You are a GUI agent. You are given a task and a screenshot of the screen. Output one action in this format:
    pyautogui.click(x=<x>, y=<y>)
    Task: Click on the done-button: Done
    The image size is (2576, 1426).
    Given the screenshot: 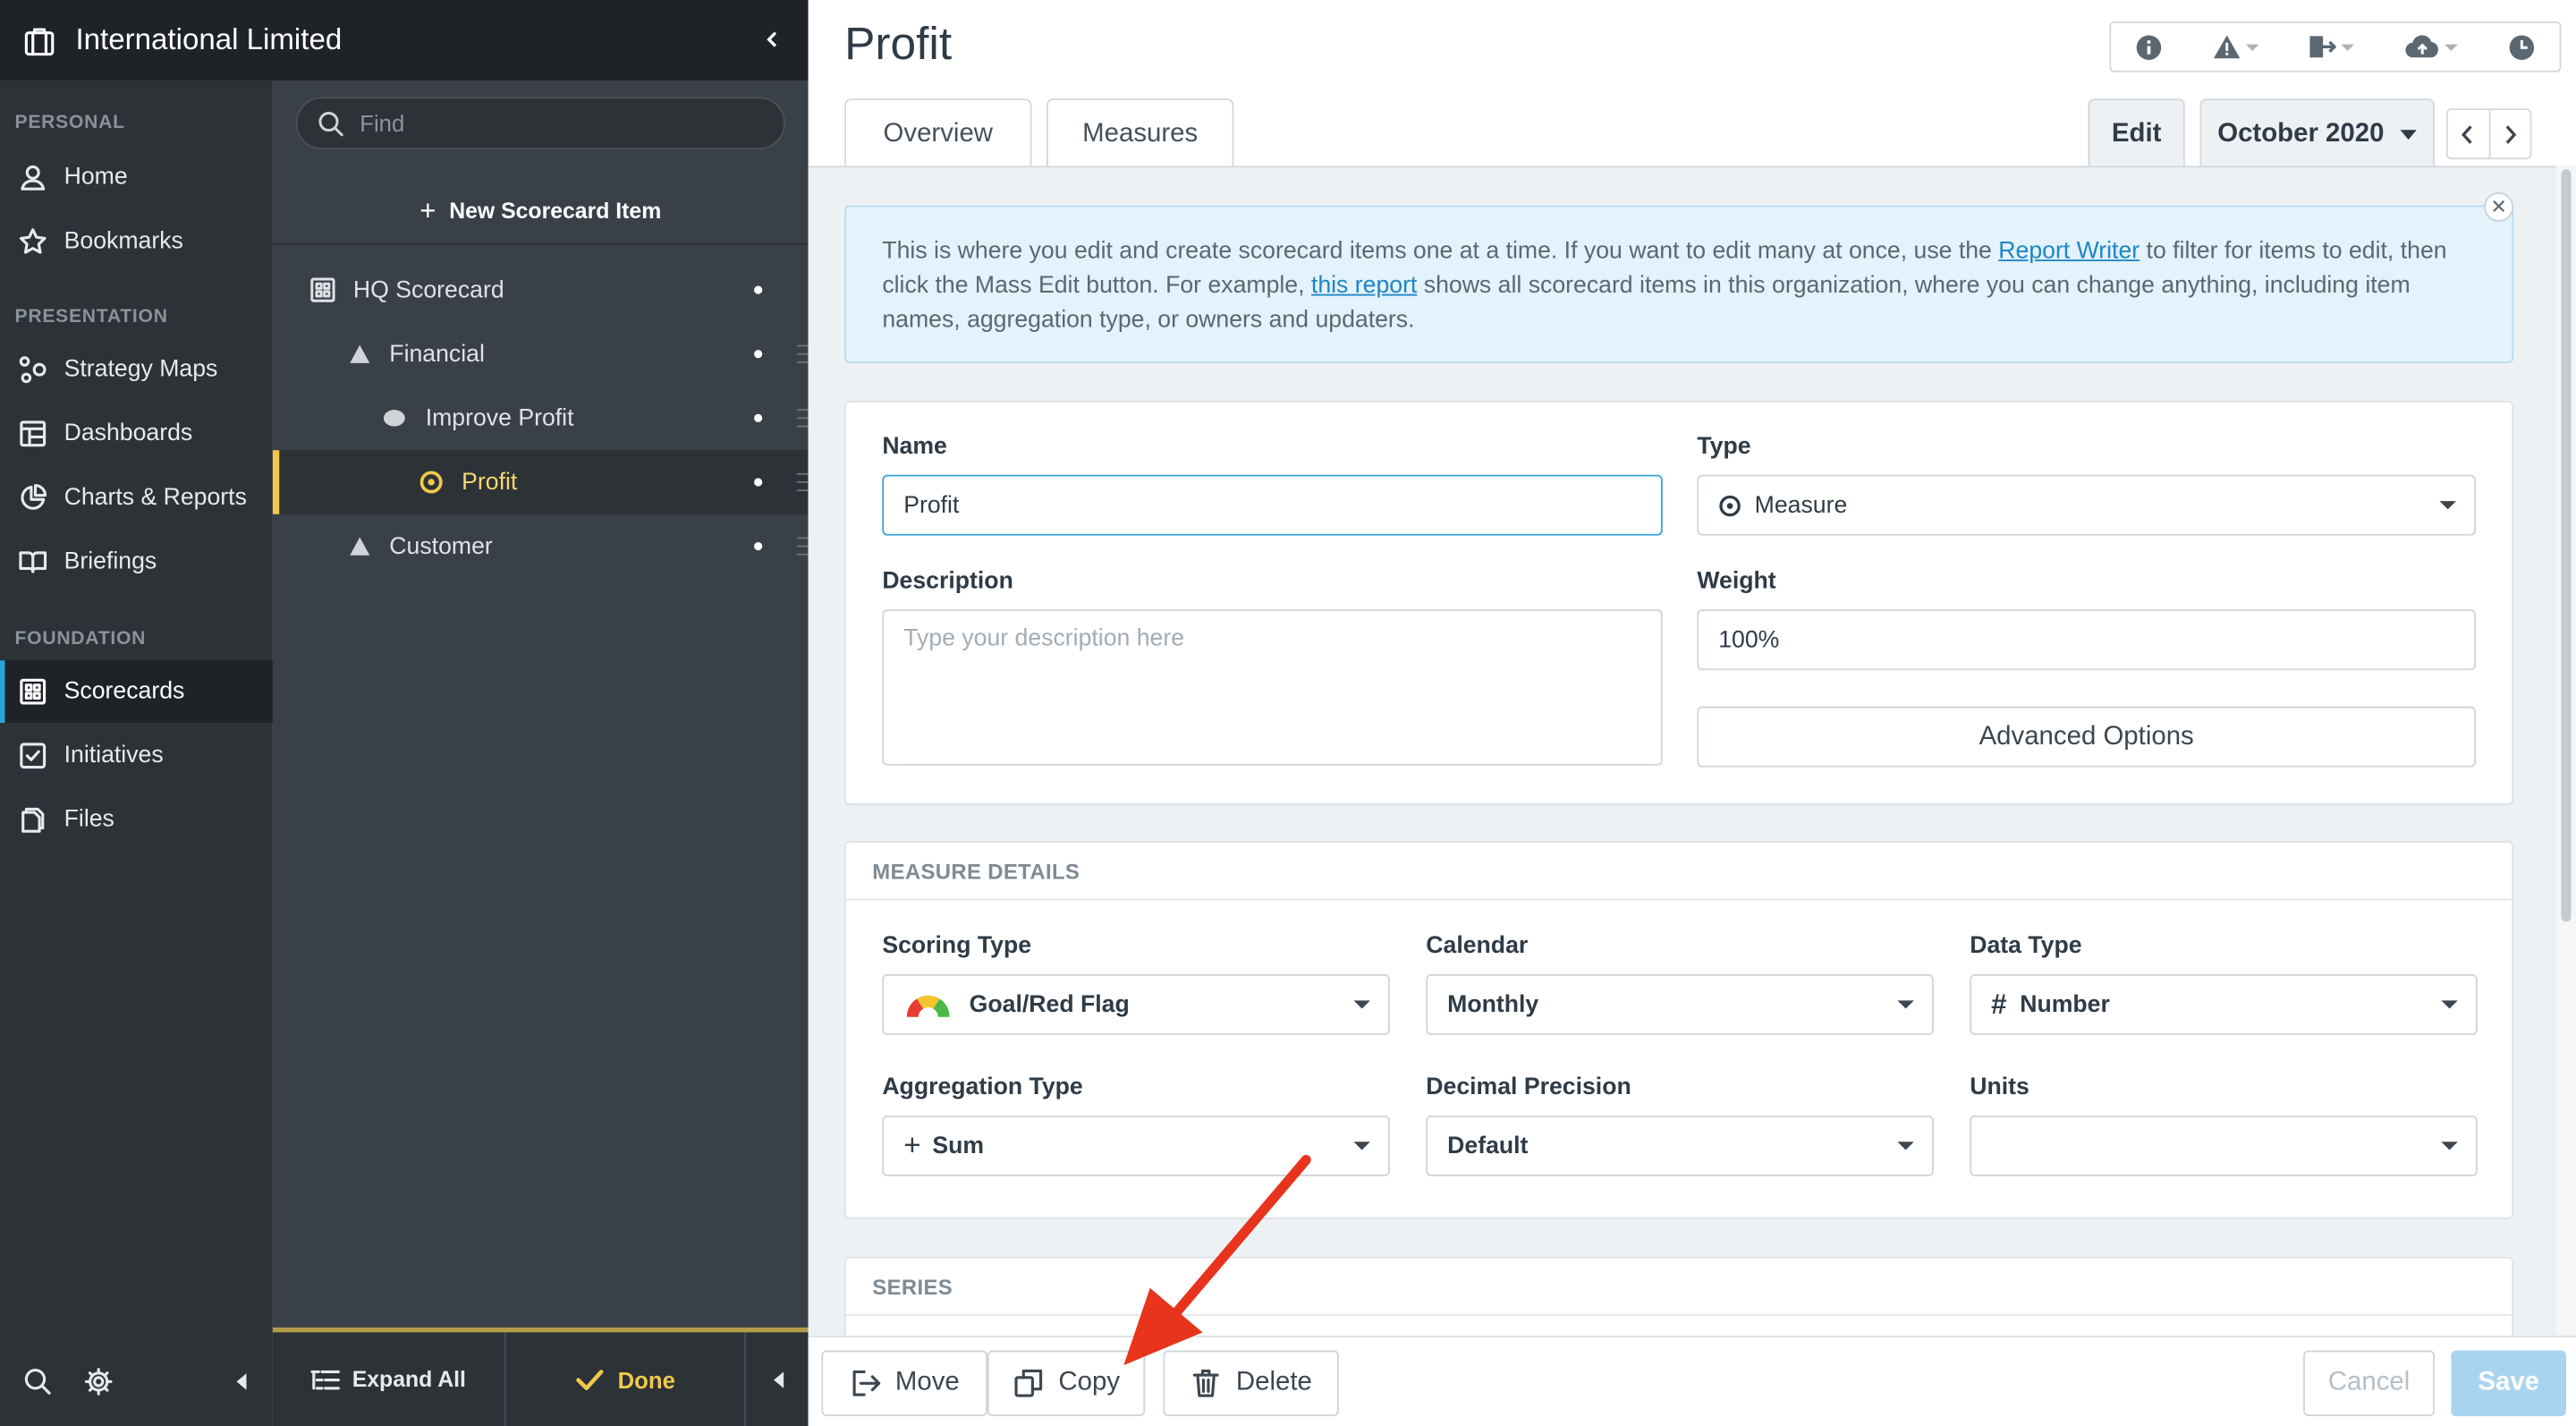 What is the action you would take?
    pyautogui.click(x=626, y=1379)
    